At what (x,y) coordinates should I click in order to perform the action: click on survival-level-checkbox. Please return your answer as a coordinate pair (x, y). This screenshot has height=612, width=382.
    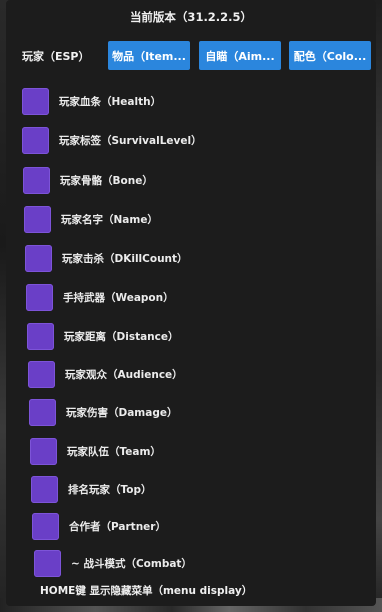
    Looking at the image, I should click on (35, 140).